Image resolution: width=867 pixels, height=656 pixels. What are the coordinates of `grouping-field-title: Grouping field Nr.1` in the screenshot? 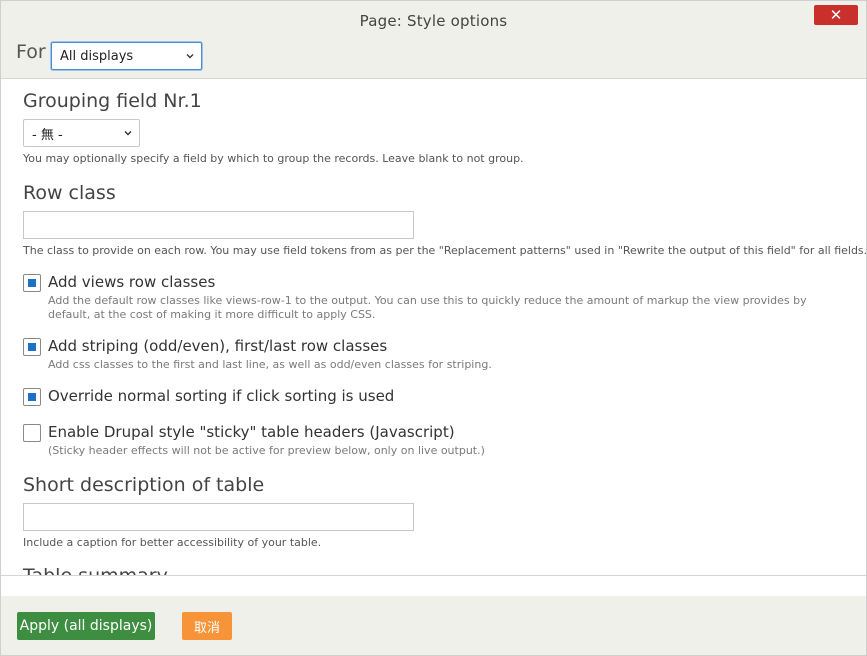 It's located at (112, 101).